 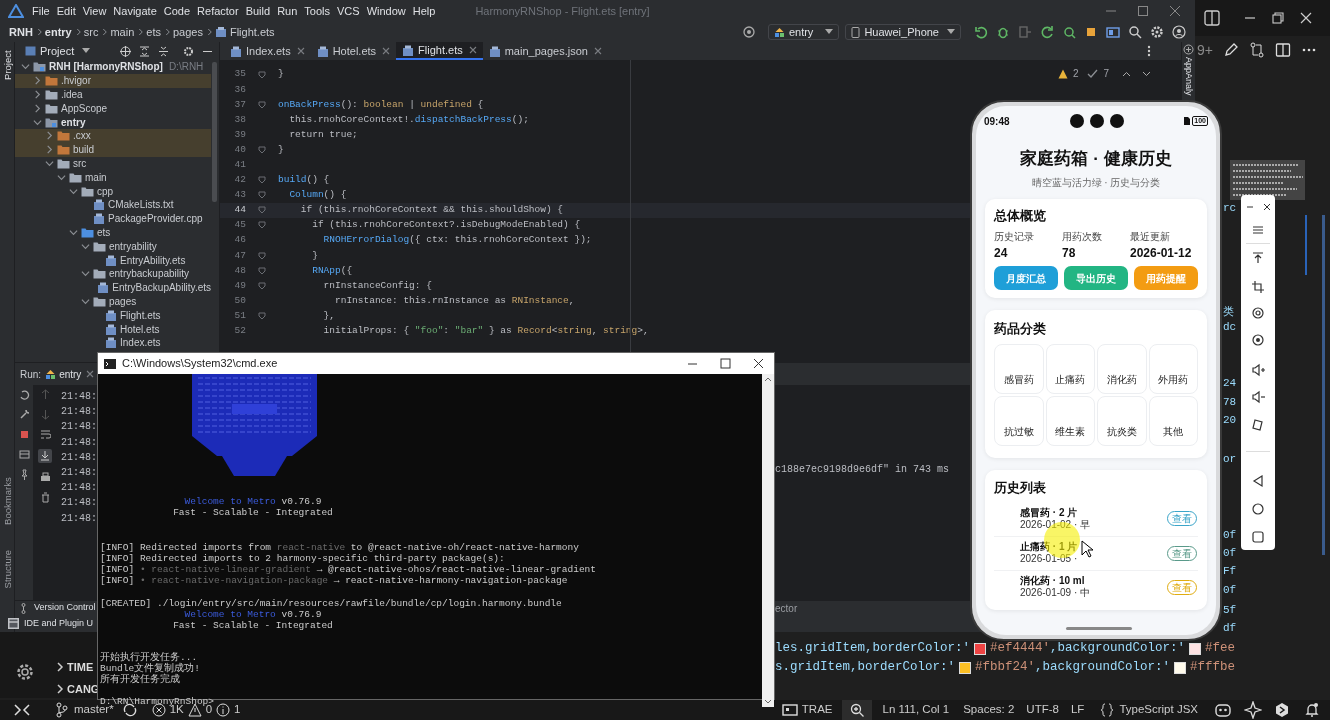 I want to click on status-item: Spaces: 2, so click(x=989, y=710).